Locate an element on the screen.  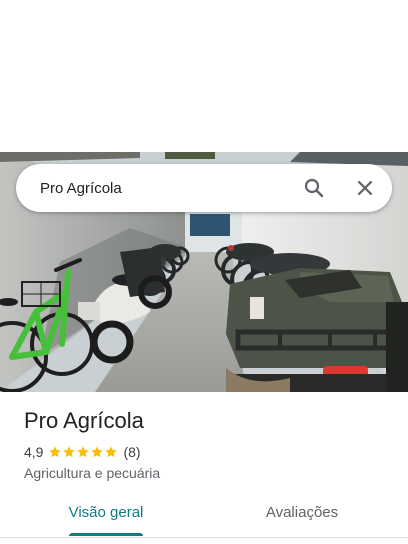
tab-overview: Visão geral is located at coordinates (106, 515).